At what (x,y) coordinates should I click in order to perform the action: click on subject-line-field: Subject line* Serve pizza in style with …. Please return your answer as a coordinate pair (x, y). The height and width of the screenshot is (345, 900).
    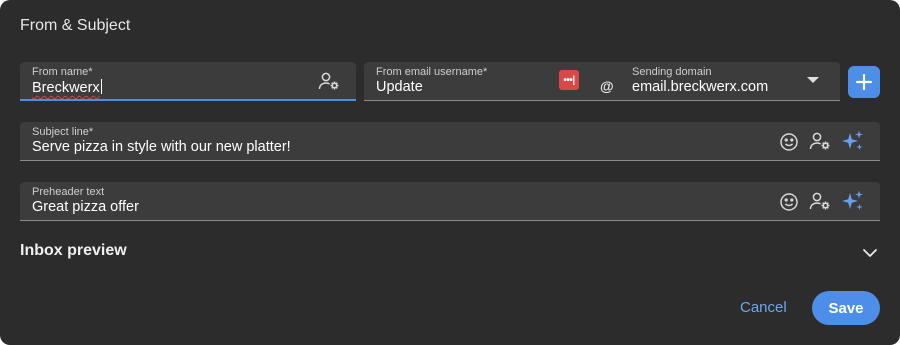
    Looking at the image, I should click on (450, 141).